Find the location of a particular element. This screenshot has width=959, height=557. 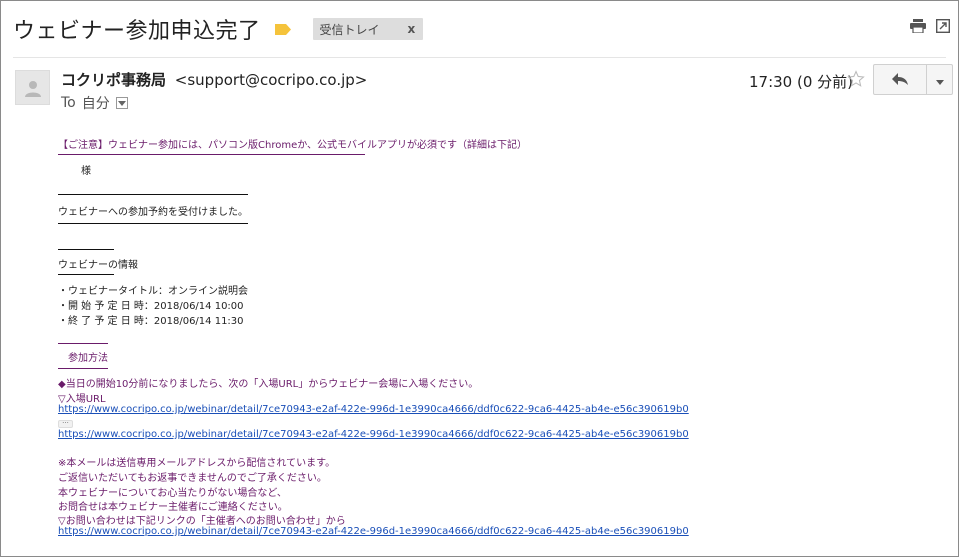

remove-label-button: x is located at coordinates (412, 29).